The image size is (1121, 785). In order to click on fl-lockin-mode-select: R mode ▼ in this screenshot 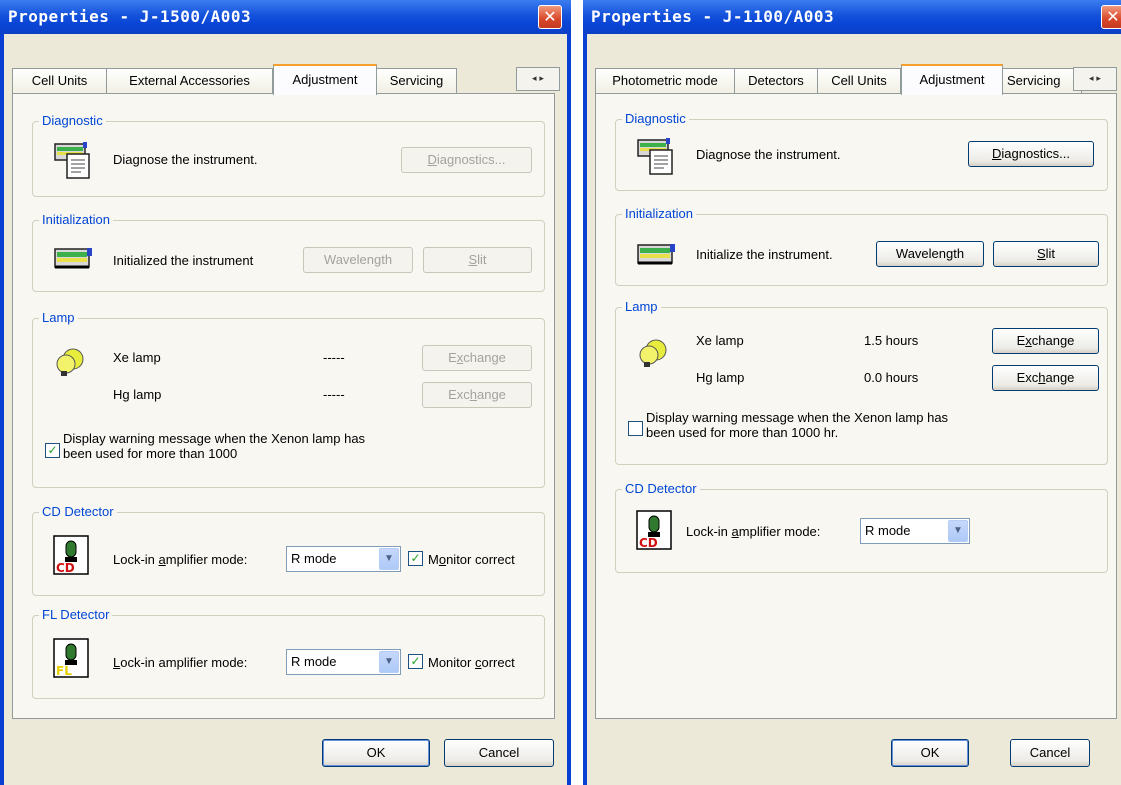, I will do `click(343, 662)`.